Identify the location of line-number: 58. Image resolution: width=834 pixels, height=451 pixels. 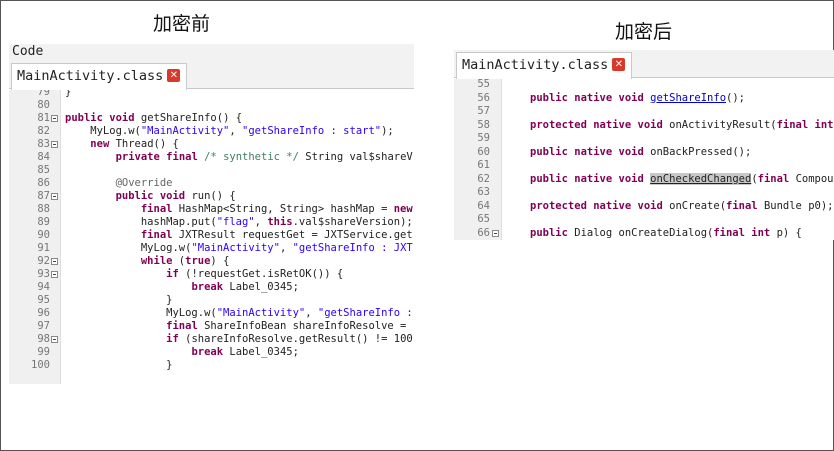
(483, 124).